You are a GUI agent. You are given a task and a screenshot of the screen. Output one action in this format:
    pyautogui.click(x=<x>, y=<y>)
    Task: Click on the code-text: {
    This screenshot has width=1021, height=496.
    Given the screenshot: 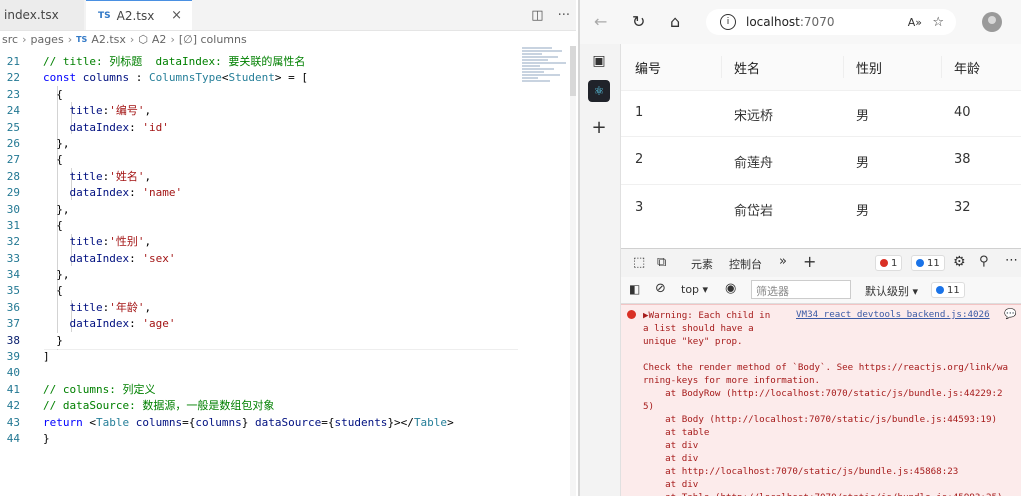 What is the action you would take?
    pyautogui.click(x=53, y=94)
    